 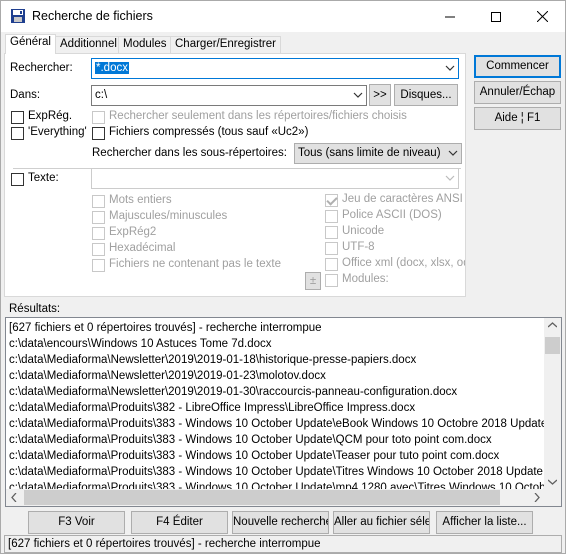 I want to click on maximize-icon, so click(x=496, y=16).